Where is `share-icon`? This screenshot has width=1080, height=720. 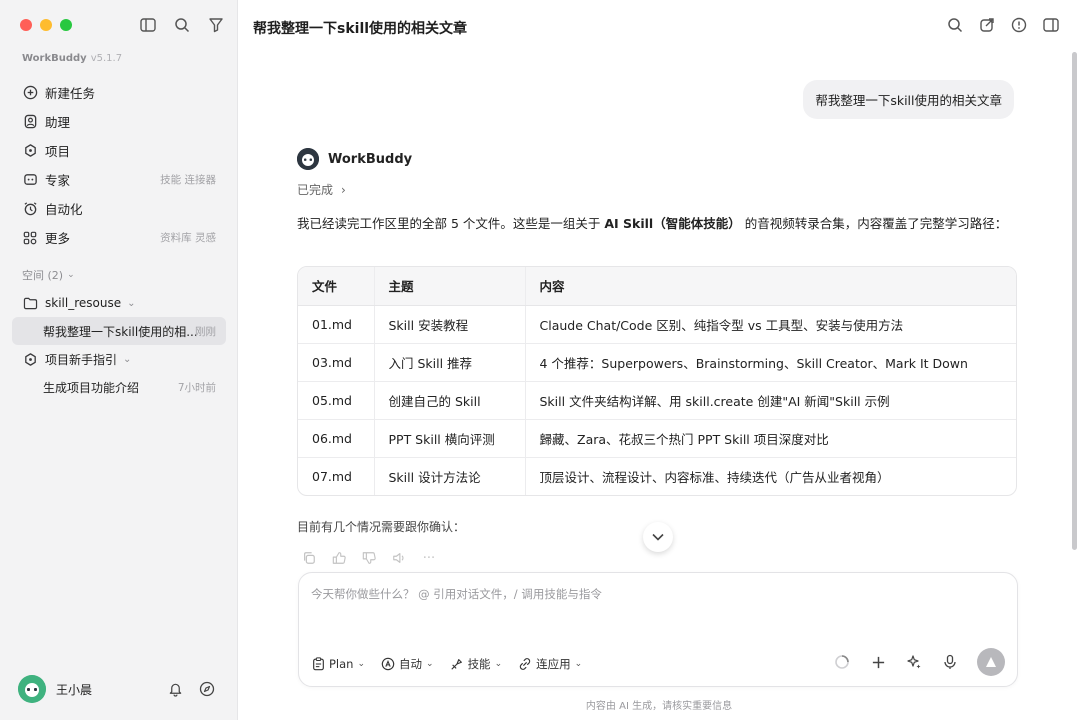 share-icon is located at coordinates (987, 25).